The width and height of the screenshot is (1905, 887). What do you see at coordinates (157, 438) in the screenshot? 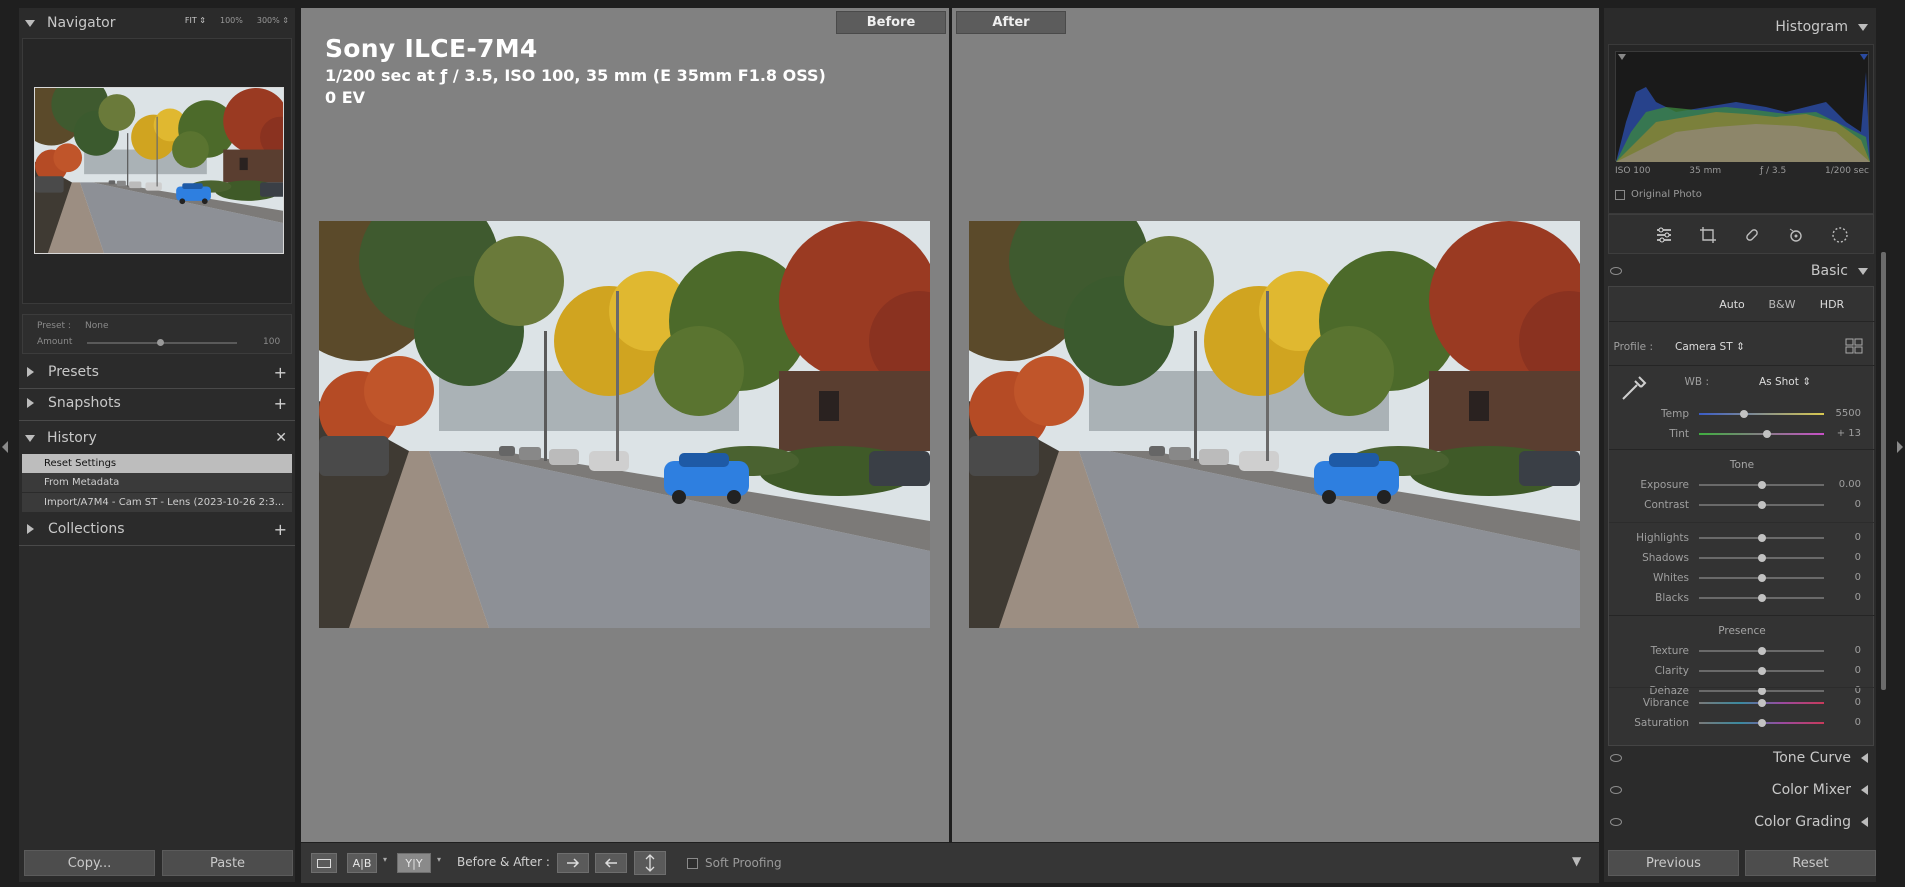
I see `history-header: History ✕` at bounding box center [157, 438].